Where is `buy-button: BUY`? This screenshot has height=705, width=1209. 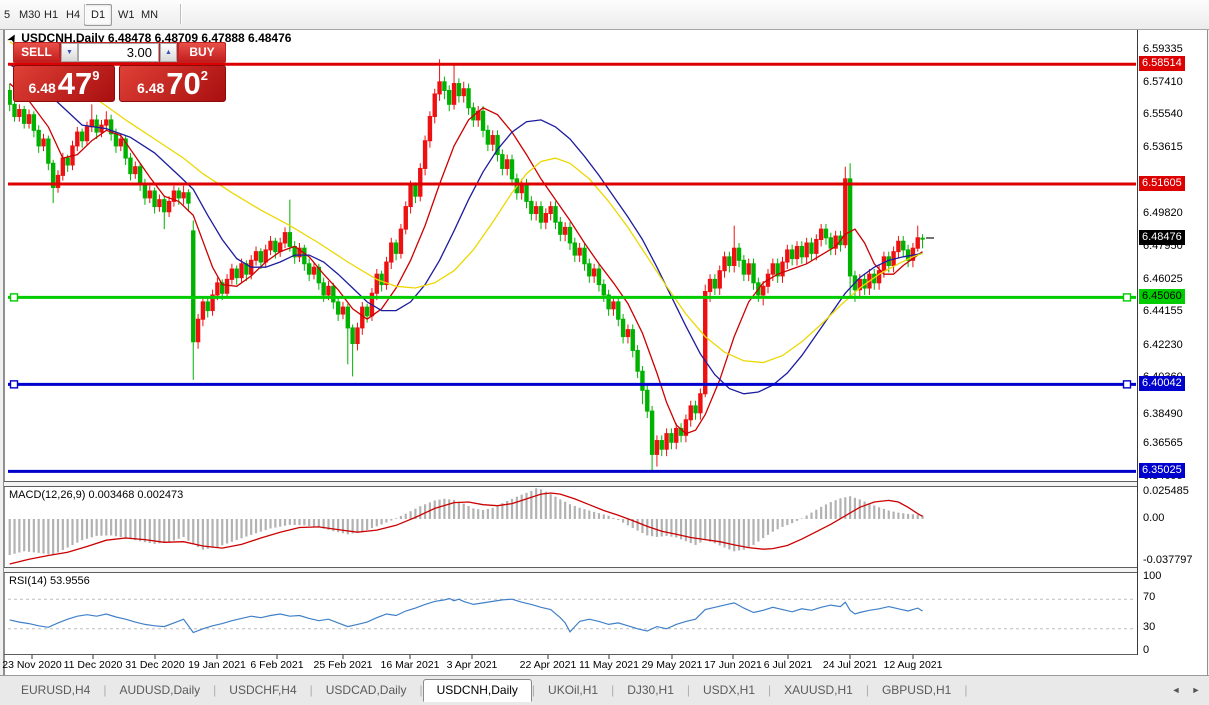 buy-button: BUY is located at coordinates (202, 52).